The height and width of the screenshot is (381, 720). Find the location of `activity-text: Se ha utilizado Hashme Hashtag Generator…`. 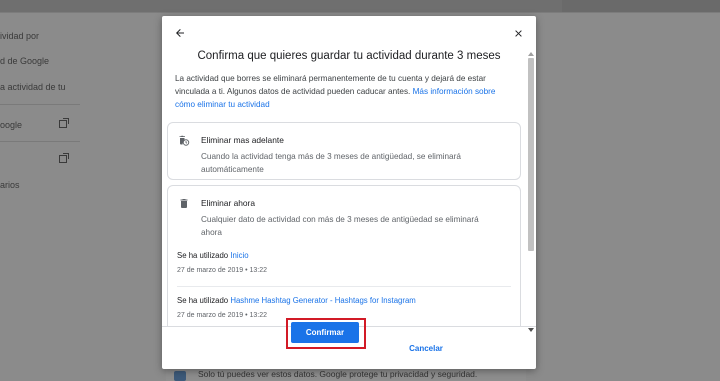

activity-text: Se ha utilizado Hashme Hashtag Generator… is located at coordinates (346, 300).